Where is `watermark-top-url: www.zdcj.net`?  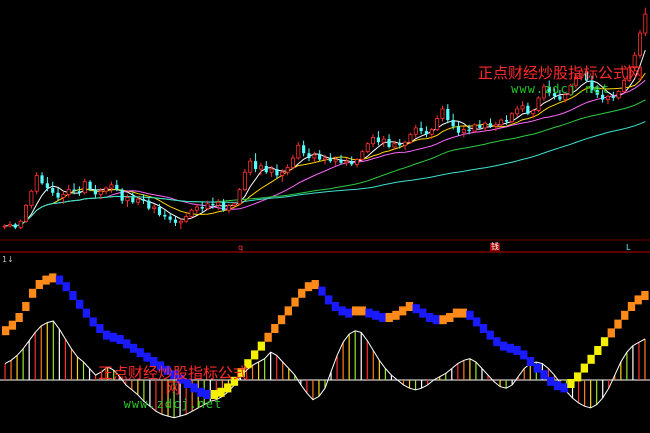 watermark-top-url: www.zdcj.net is located at coordinates (560, 89).